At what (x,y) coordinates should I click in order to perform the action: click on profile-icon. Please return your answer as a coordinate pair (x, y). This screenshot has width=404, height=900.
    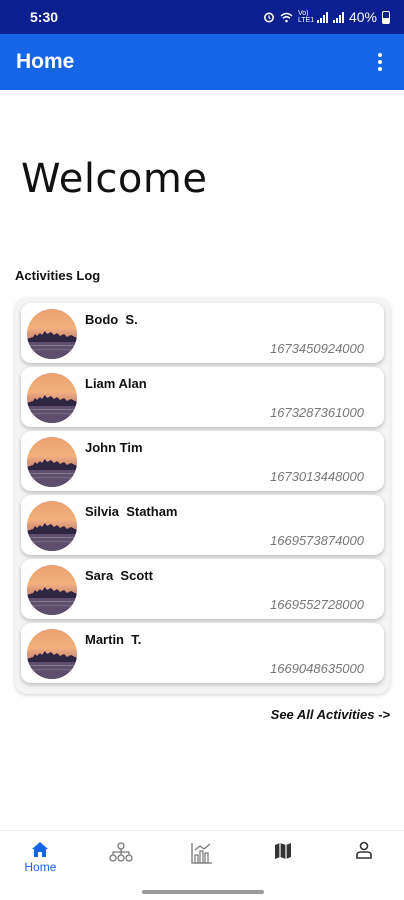
    Looking at the image, I should click on (363, 850).